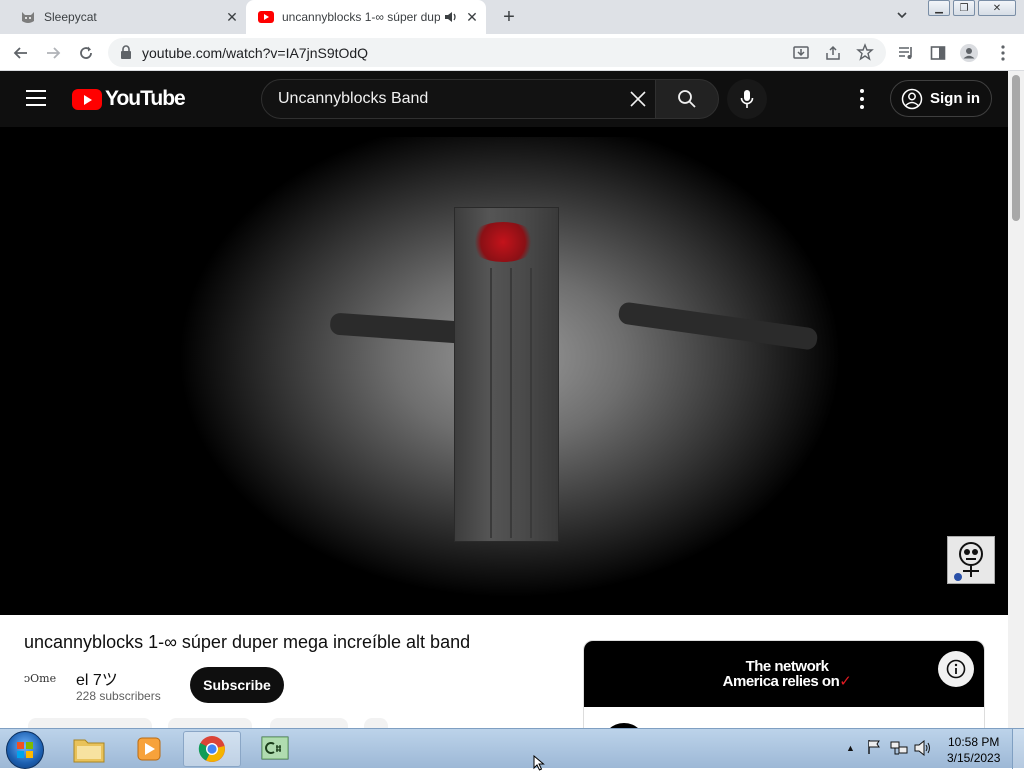  I want to click on ad-banner: The network America relies on✓, so click(784, 674).